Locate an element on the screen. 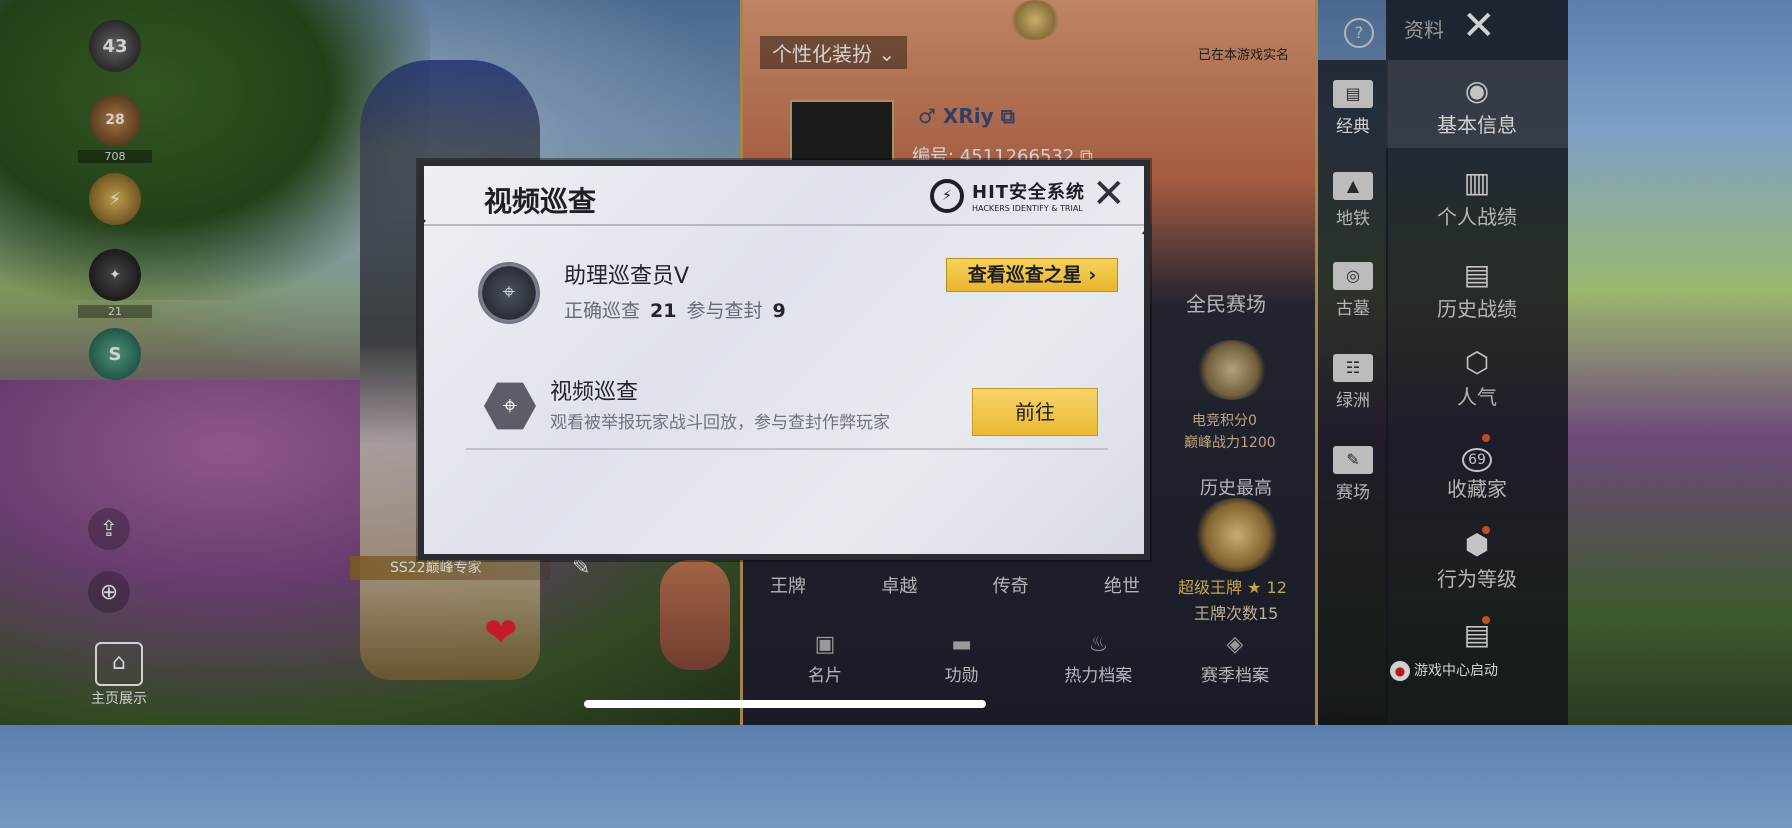  chevron-right-icon: › is located at coordinates (1092, 275).